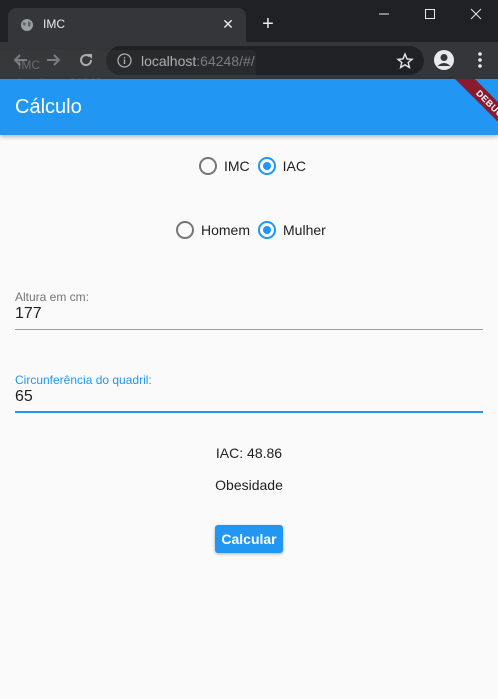 The height and width of the screenshot is (699, 498). Describe the element at coordinates (480, 60) in the screenshot. I see `more-menu-icon` at that location.